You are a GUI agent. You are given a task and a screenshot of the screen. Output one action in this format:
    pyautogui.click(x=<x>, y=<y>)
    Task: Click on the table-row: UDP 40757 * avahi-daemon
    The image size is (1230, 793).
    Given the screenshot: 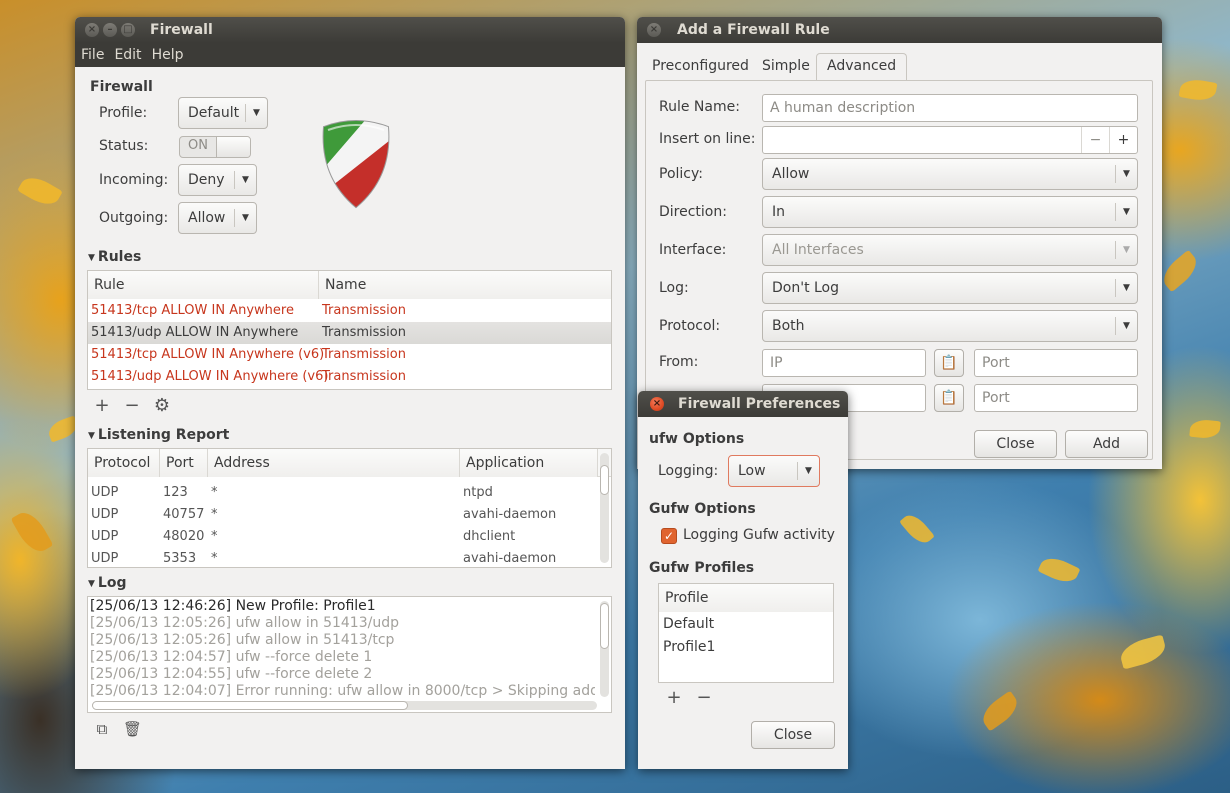 What is the action you would take?
    pyautogui.click(x=342, y=516)
    